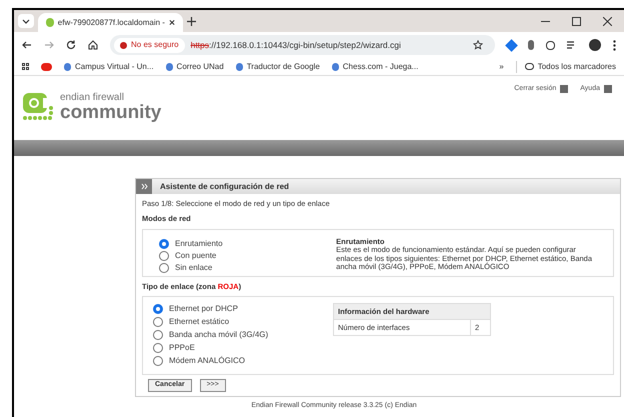 The width and height of the screenshot is (624, 417). I want to click on radio-label: Con puente, so click(195, 256).